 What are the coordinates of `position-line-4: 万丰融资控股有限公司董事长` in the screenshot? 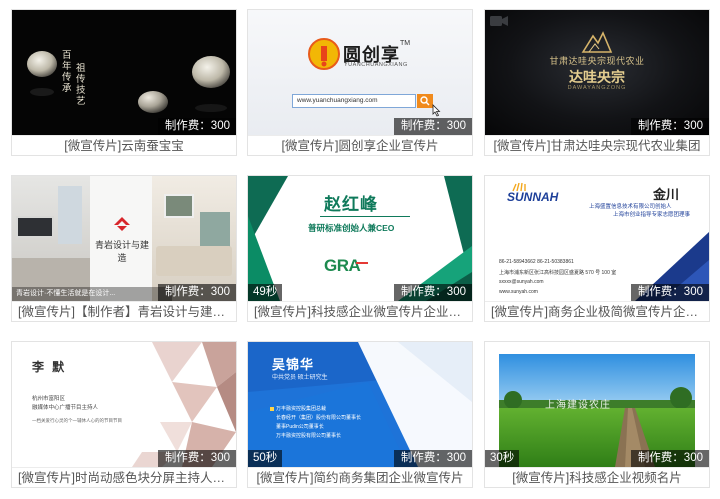 It's located at (309, 436).